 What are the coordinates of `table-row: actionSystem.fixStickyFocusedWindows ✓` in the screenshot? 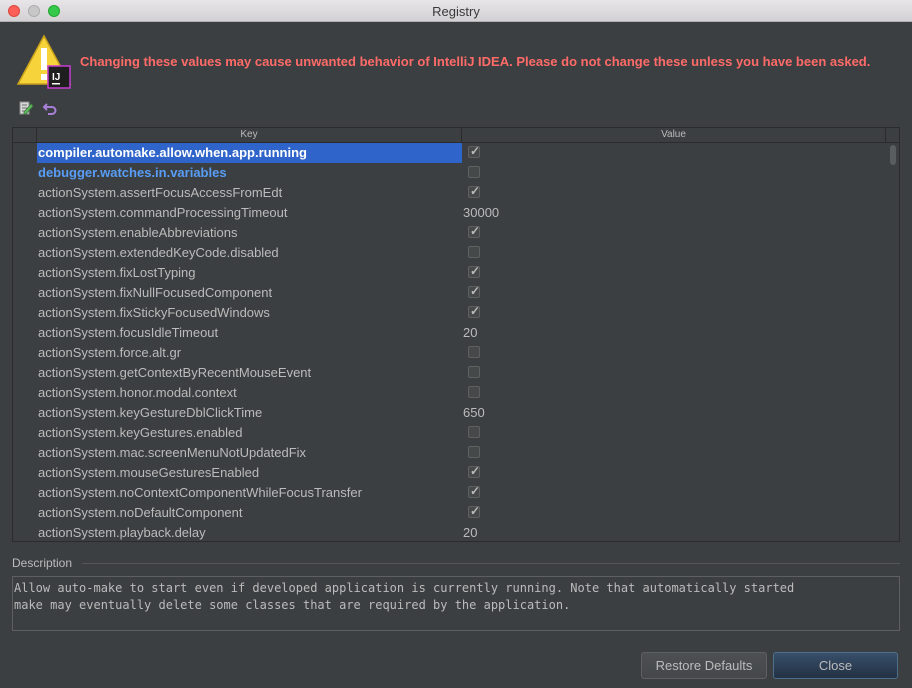 It's located at (450, 313).